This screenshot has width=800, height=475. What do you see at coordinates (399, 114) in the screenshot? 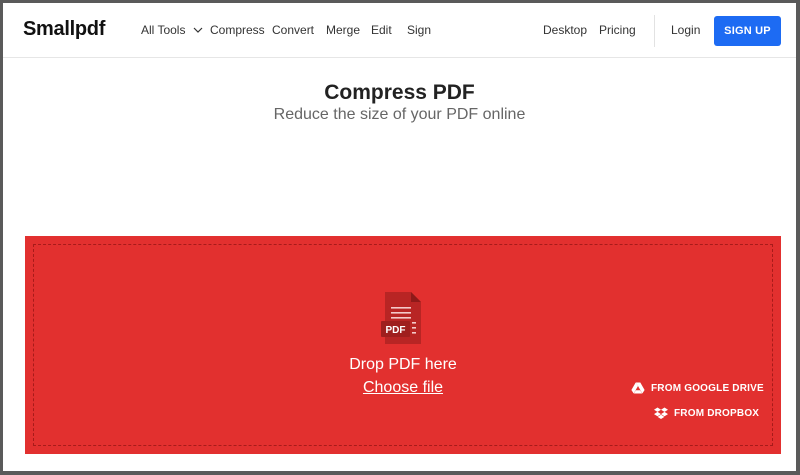
I see `page-subtitle: Reduce the size of your PDF online` at bounding box center [399, 114].